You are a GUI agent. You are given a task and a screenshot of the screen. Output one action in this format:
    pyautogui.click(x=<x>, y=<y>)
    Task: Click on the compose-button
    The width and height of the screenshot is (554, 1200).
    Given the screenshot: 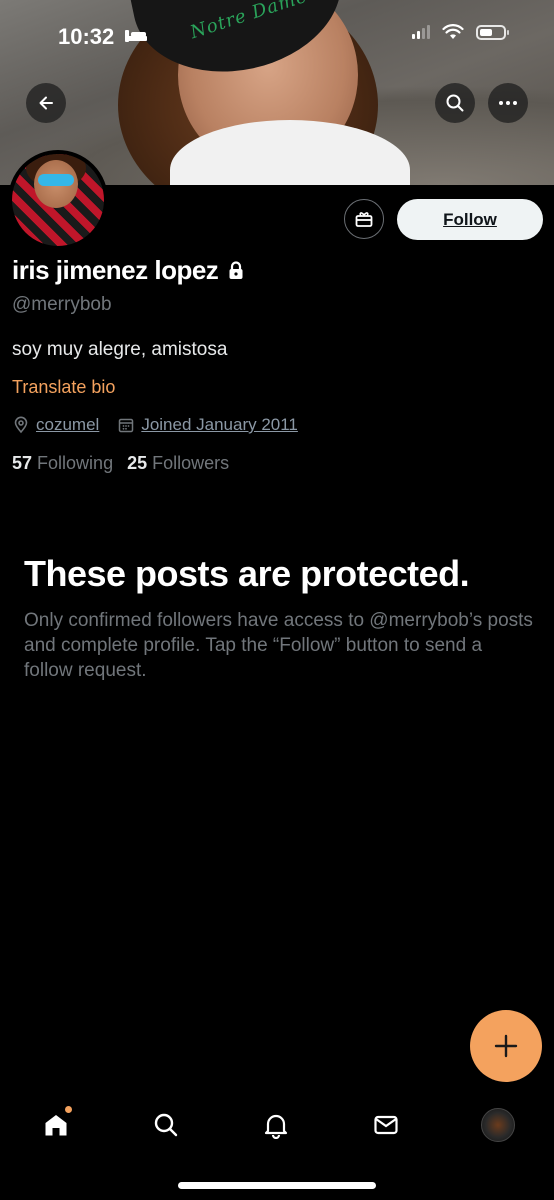 What is the action you would take?
    pyautogui.click(x=506, y=1046)
    